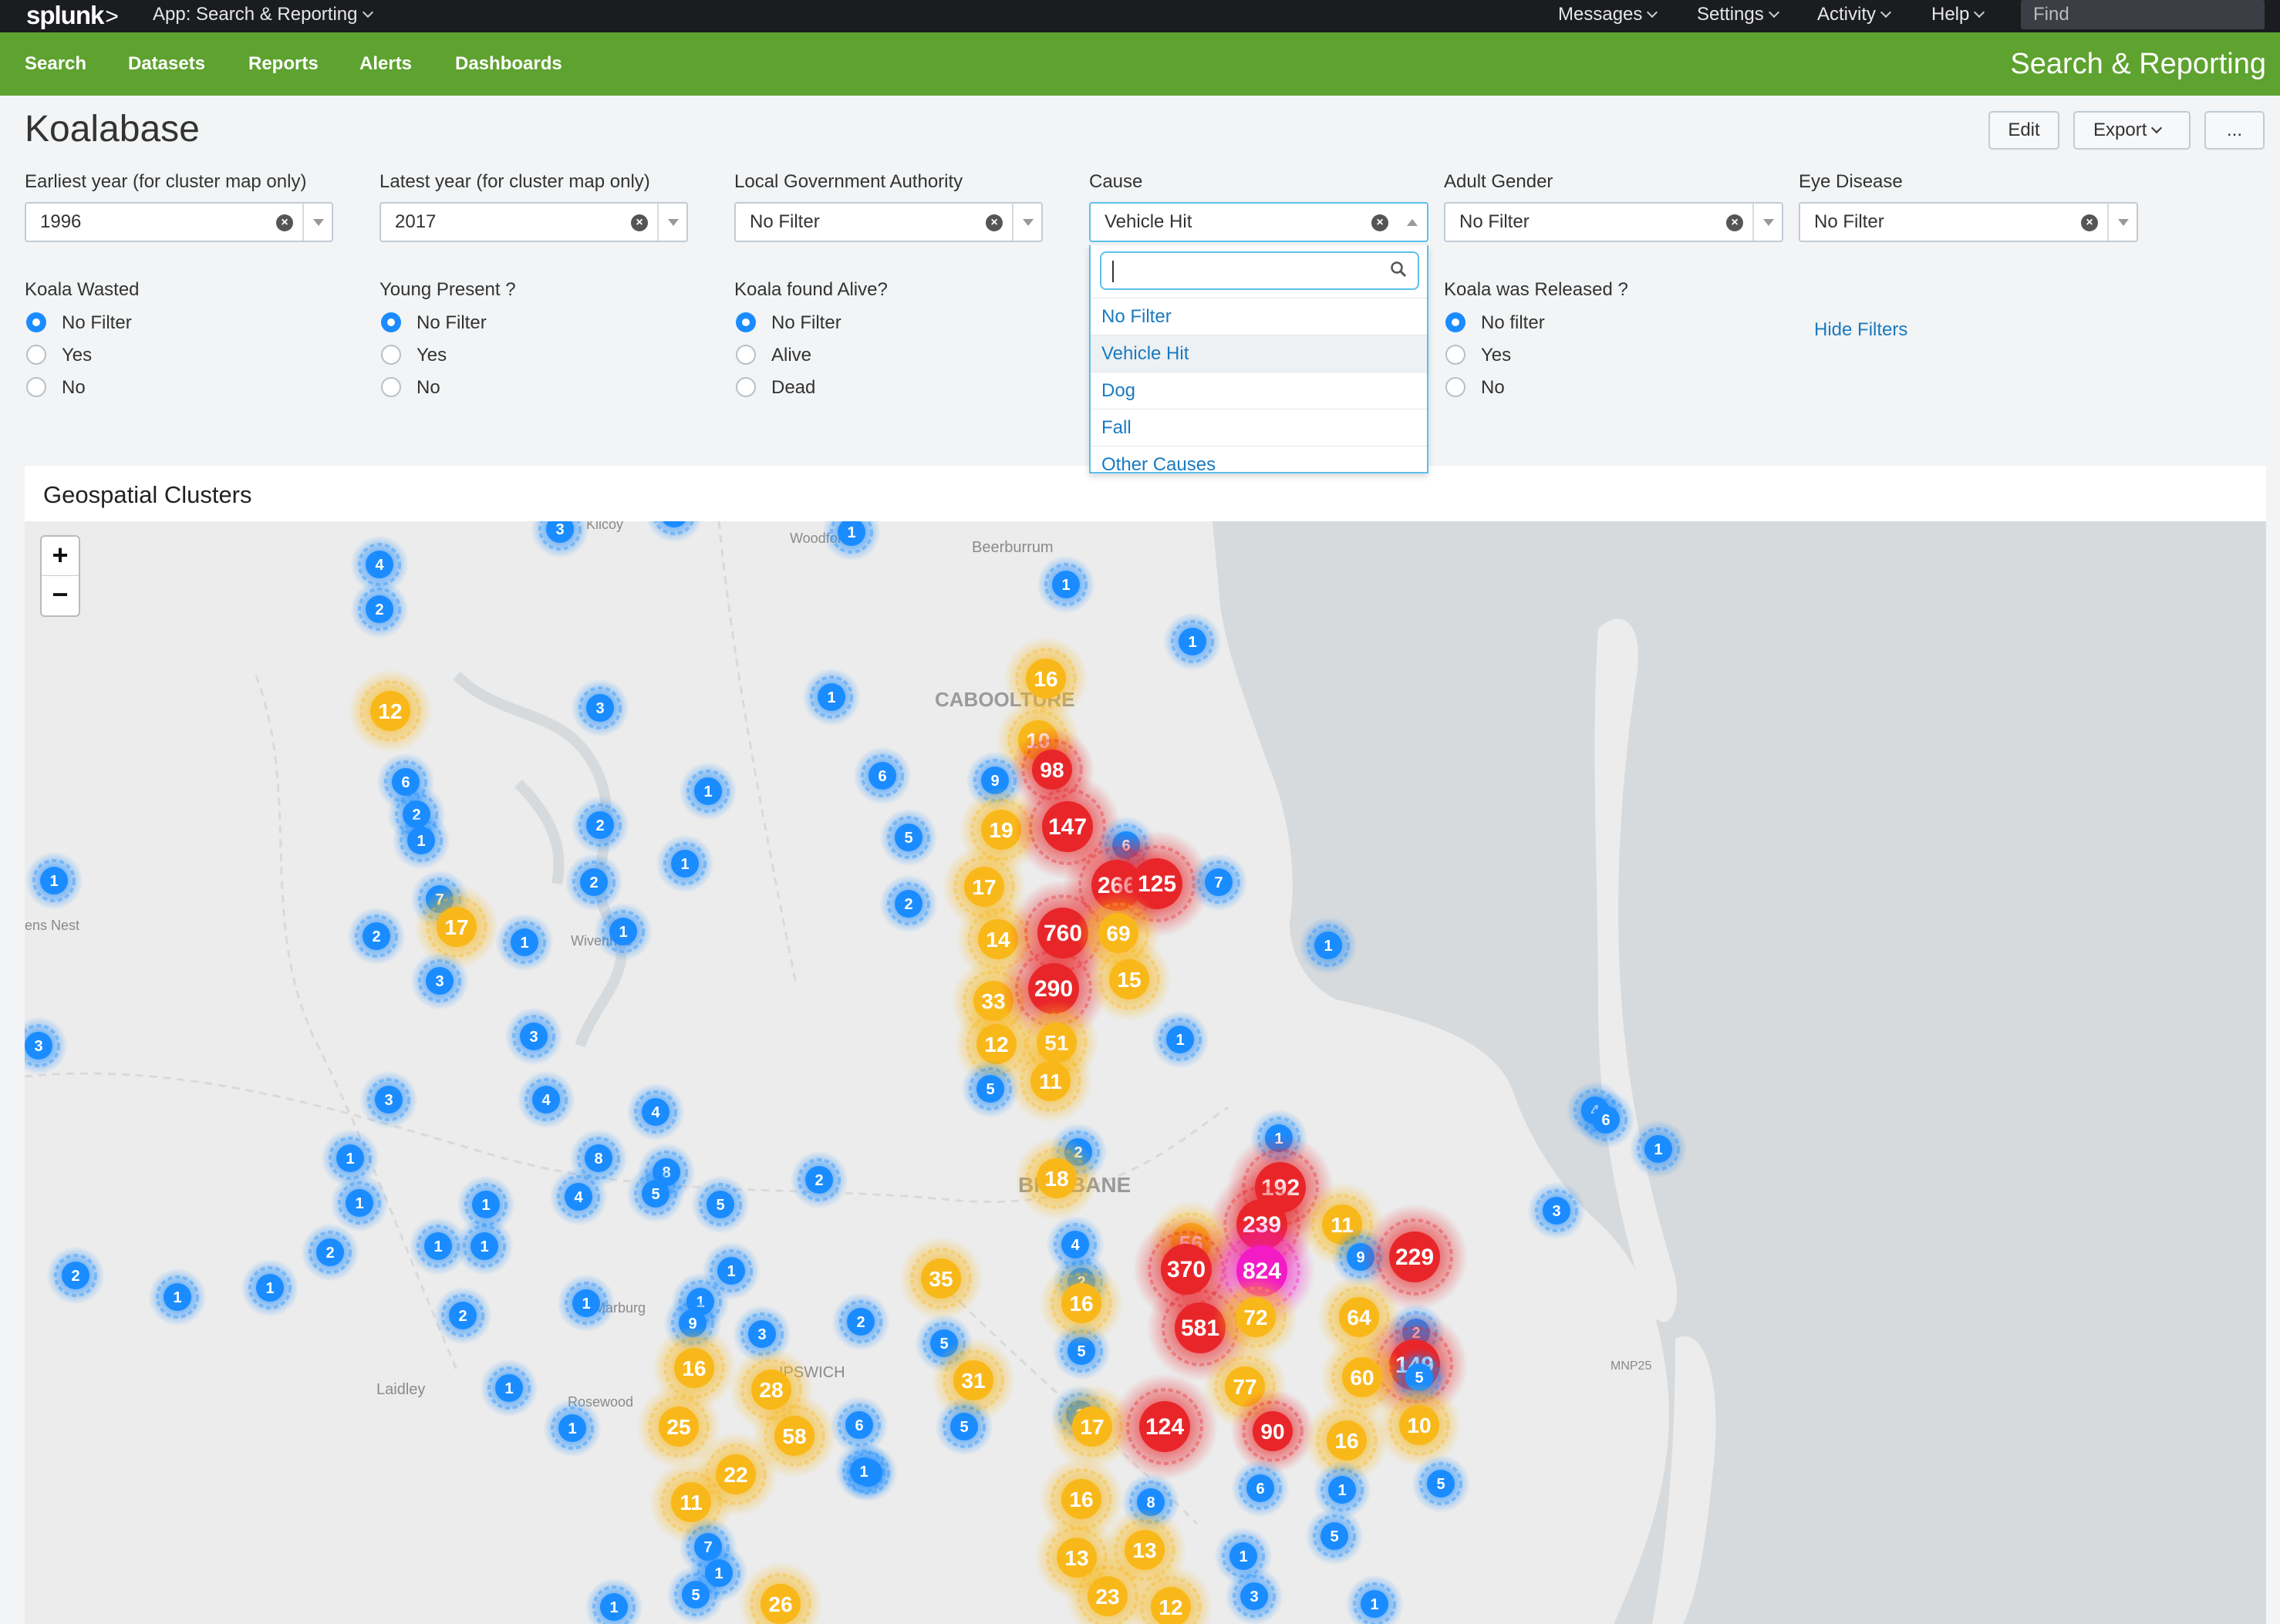  I want to click on cluster-marker: 18, so click(1056, 1178).